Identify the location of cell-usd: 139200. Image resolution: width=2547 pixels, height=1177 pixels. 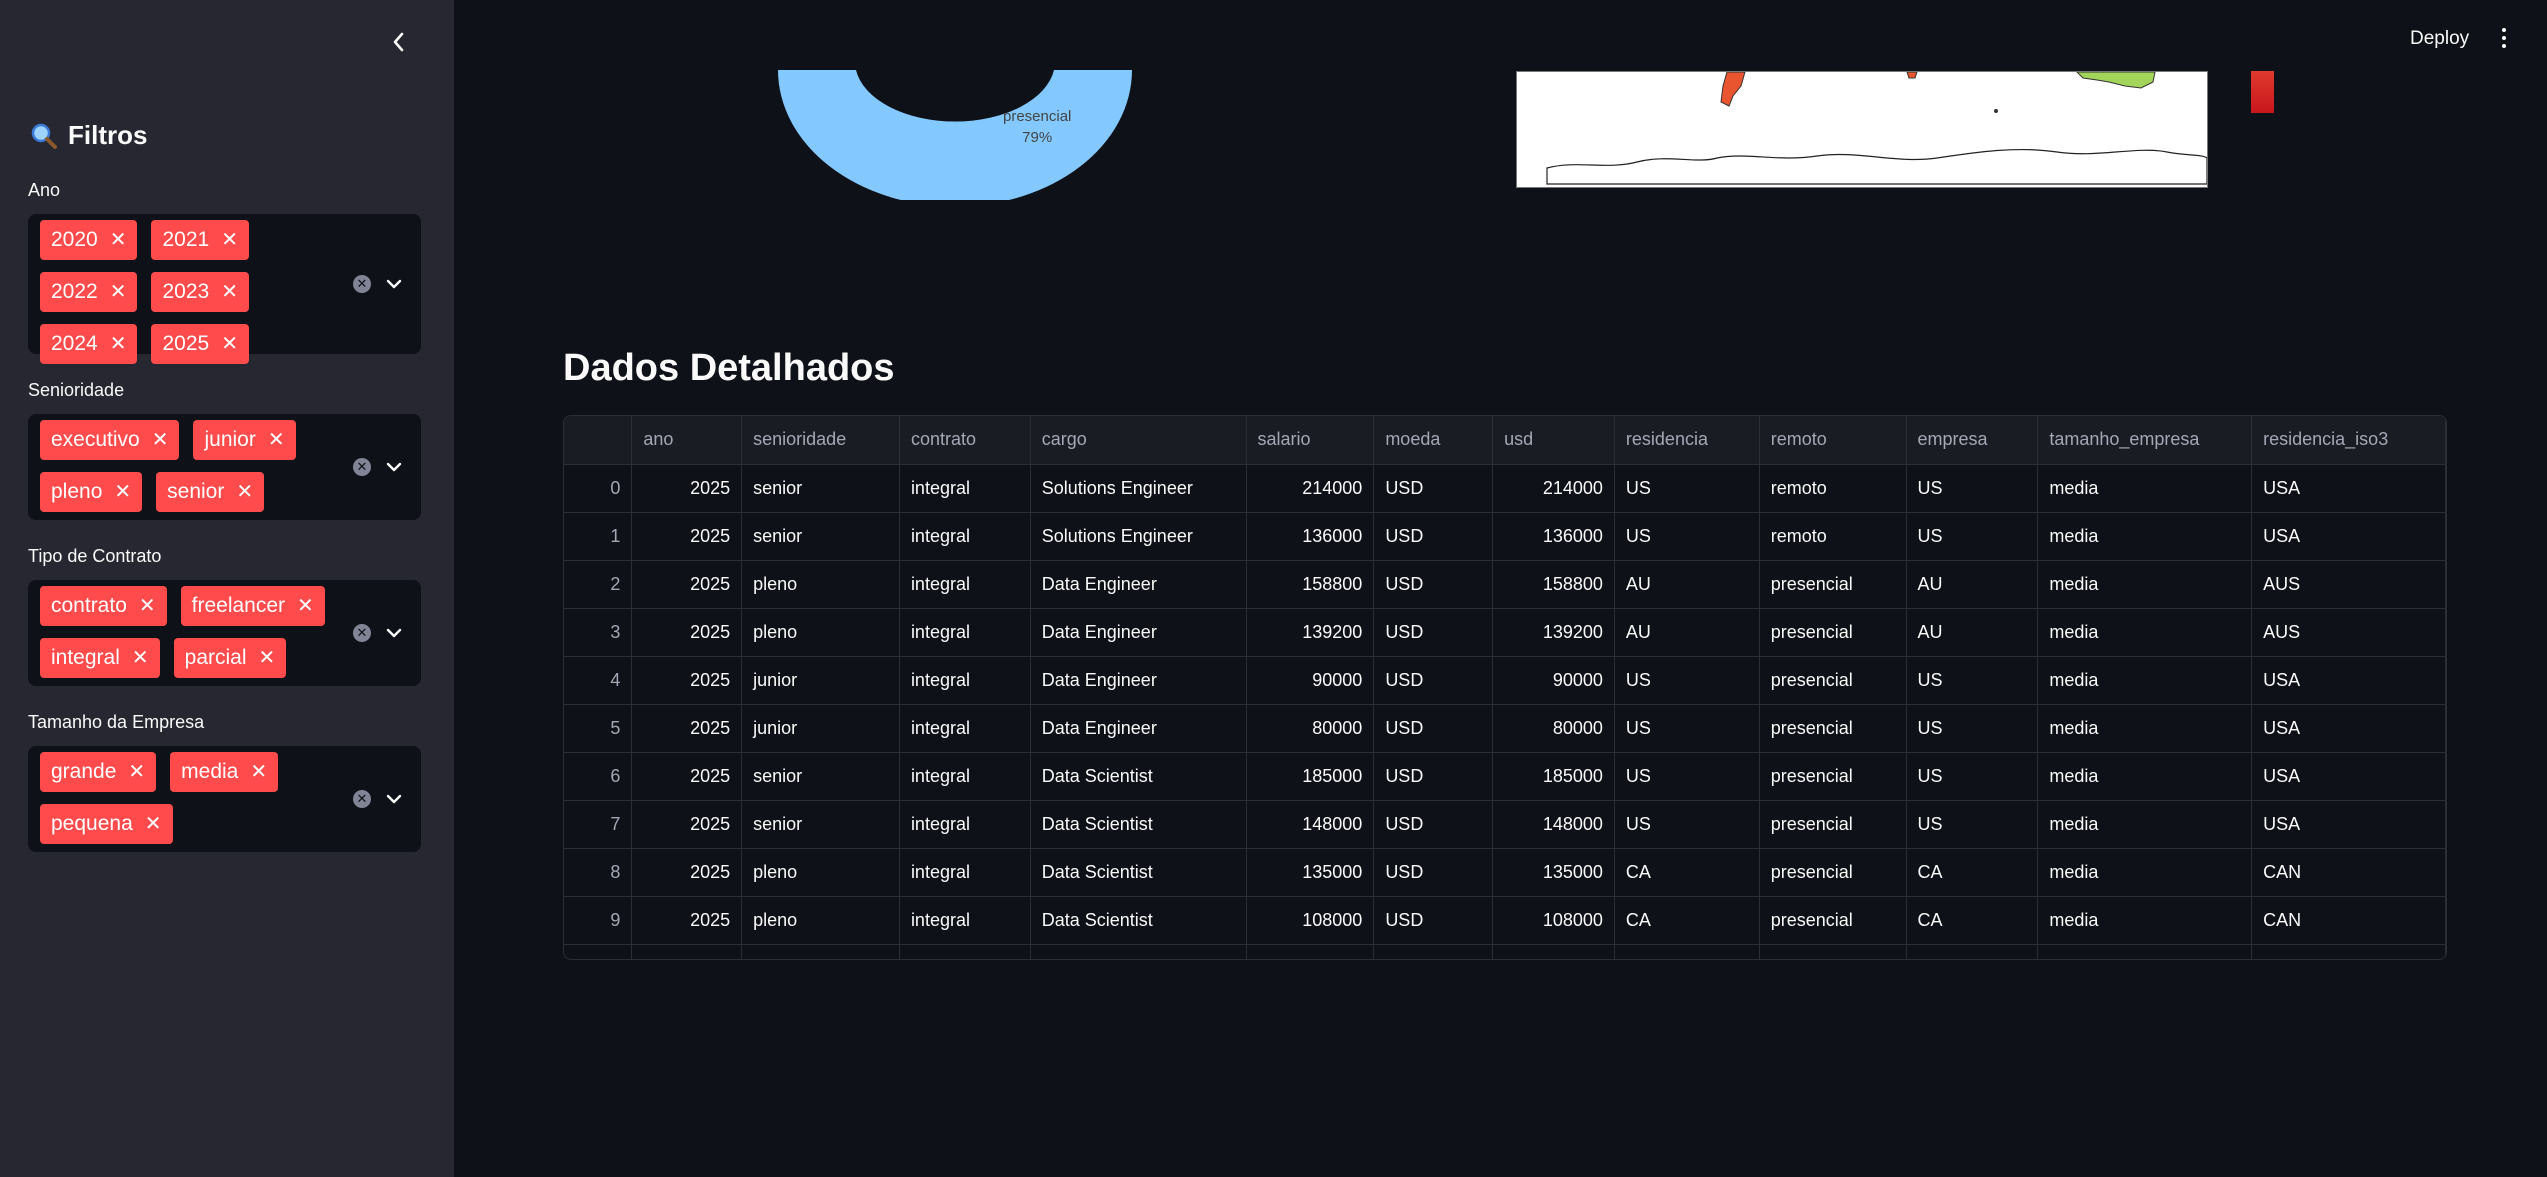
(1553, 632).